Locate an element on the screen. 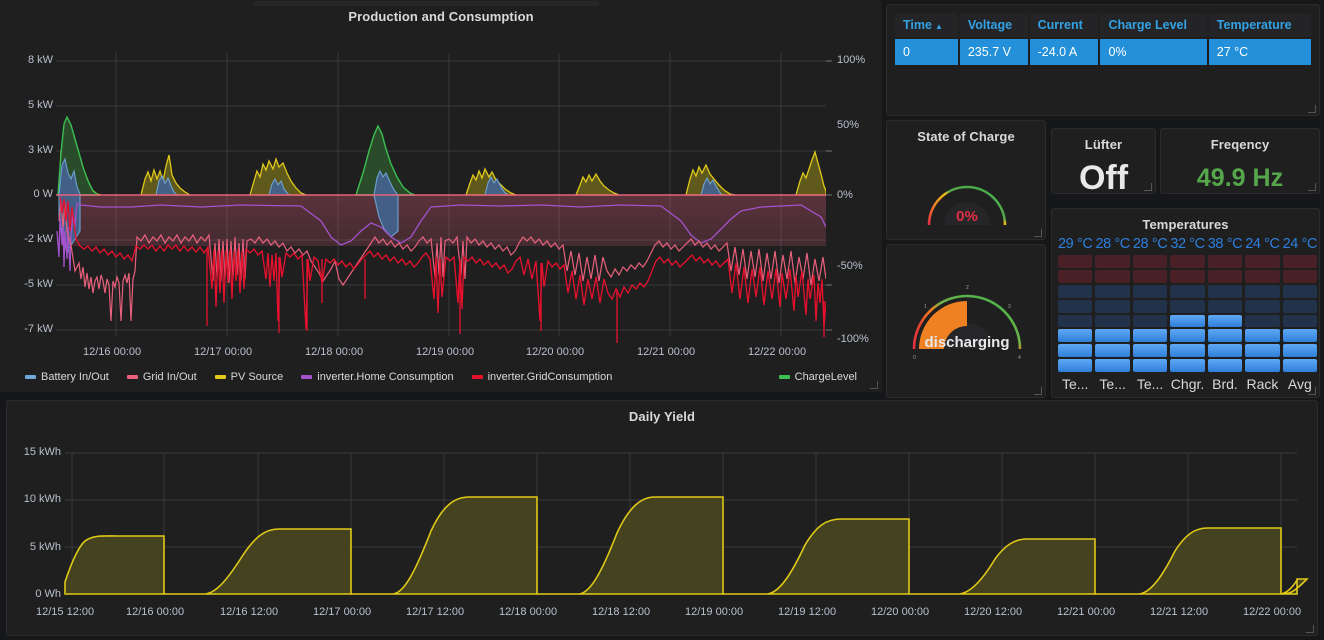 Image resolution: width=1324 pixels, height=640 pixels. yield-x-axis-tick: 12/20 12:00 is located at coordinates (993, 612).